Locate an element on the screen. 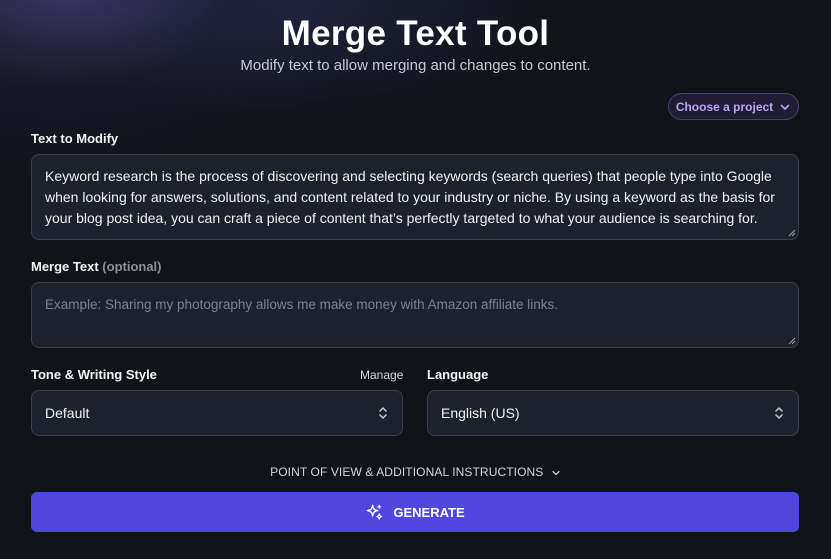 The width and height of the screenshot is (831, 559). merge-text-label-text: Merge Text is located at coordinates (65, 266).